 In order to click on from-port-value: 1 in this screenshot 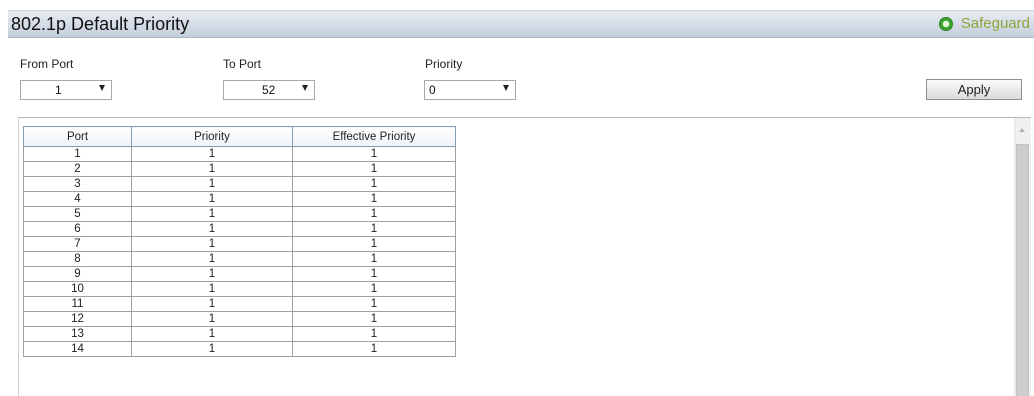, I will do `click(58, 90)`.